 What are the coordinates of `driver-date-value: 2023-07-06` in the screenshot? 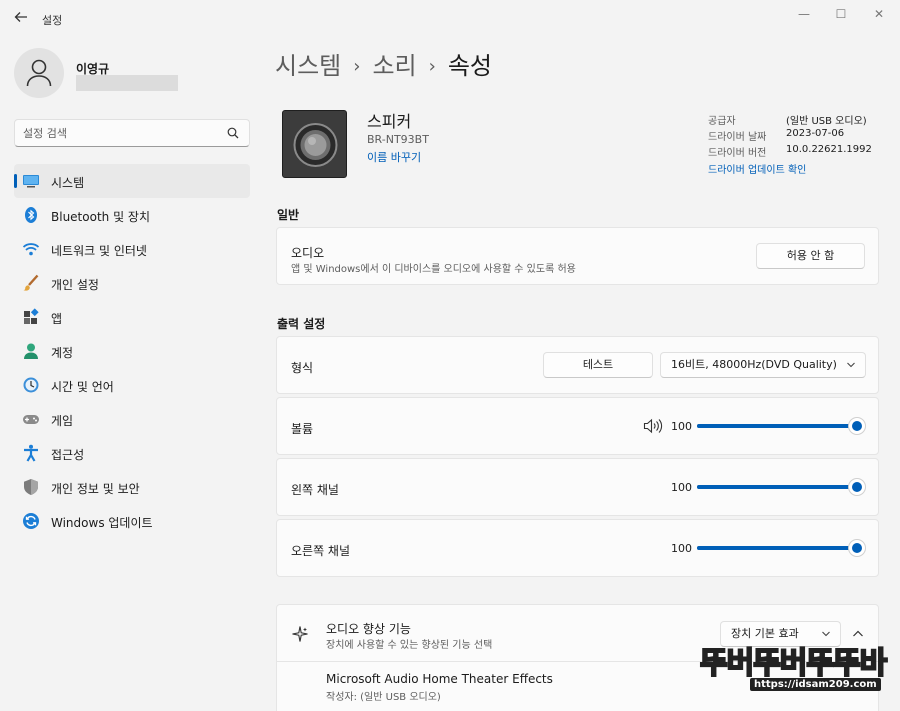 It's located at (815, 133).